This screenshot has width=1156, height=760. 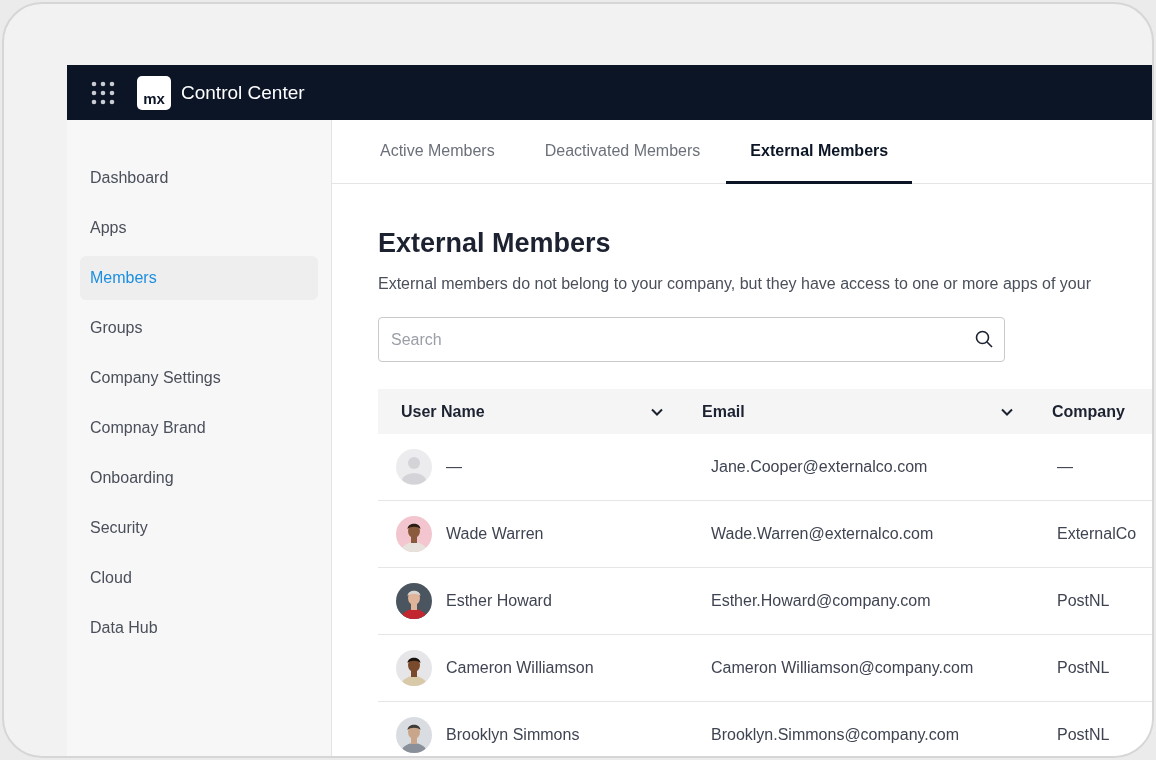 I want to click on tab: External Members, so click(x=819, y=152).